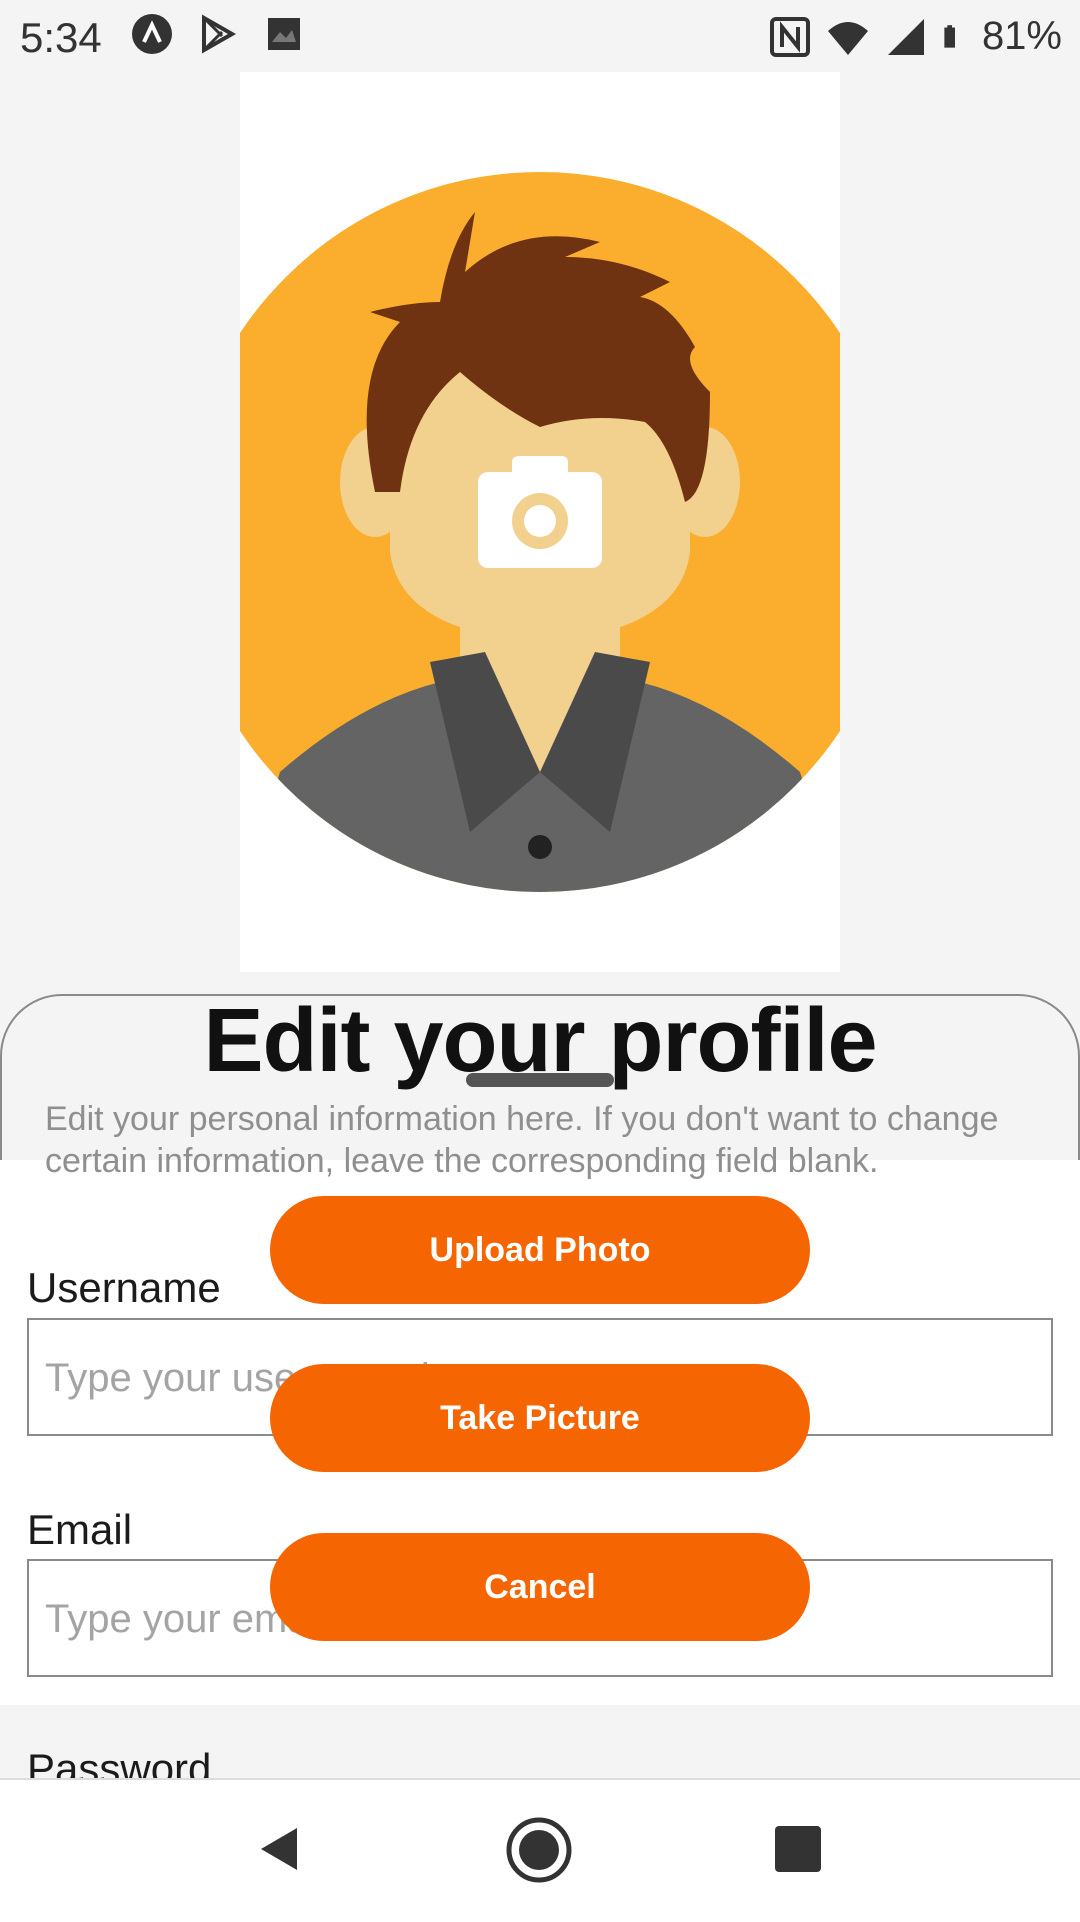 The height and width of the screenshot is (1922, 1080). I want to click on cancel-button: Cancel, so click(540, 1587).